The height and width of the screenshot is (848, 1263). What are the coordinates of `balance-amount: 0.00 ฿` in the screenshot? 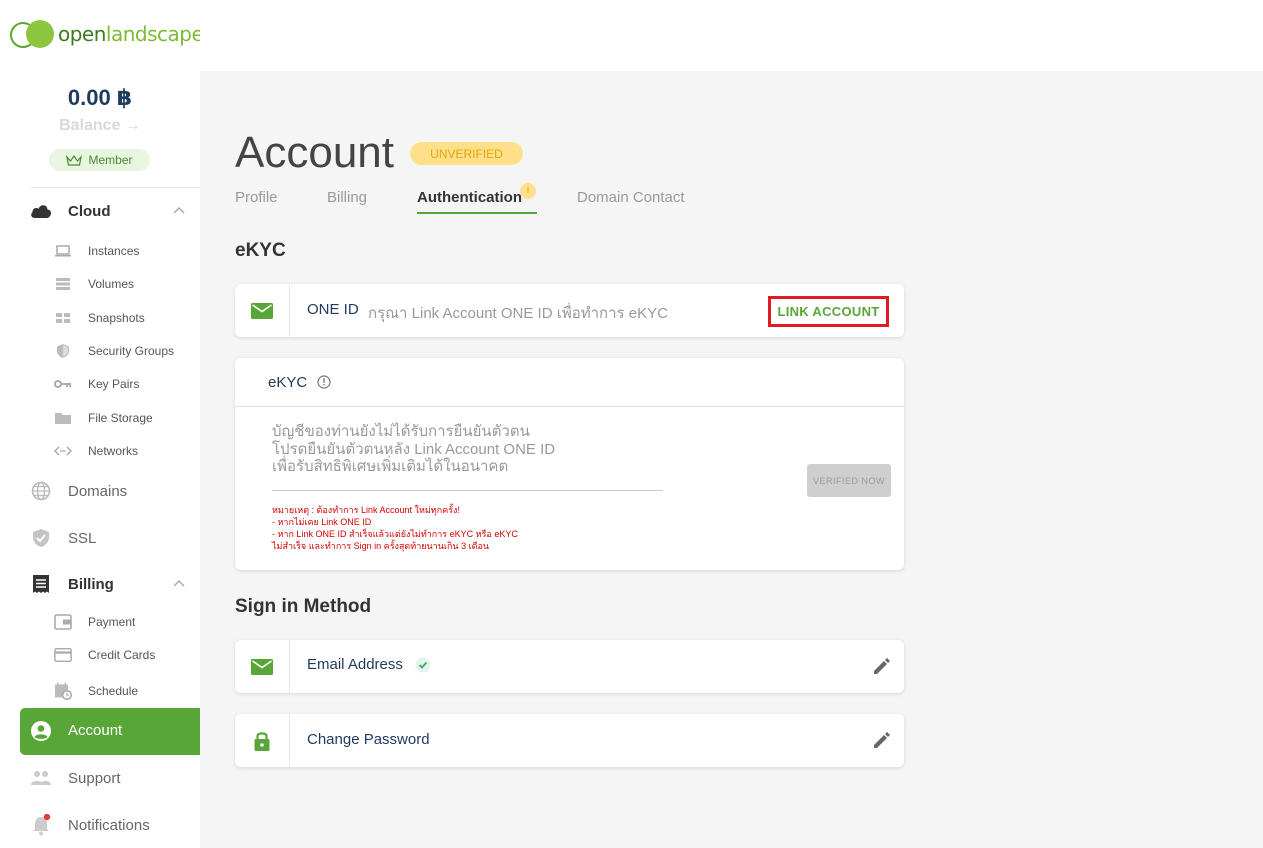 It's located at (100, 97).